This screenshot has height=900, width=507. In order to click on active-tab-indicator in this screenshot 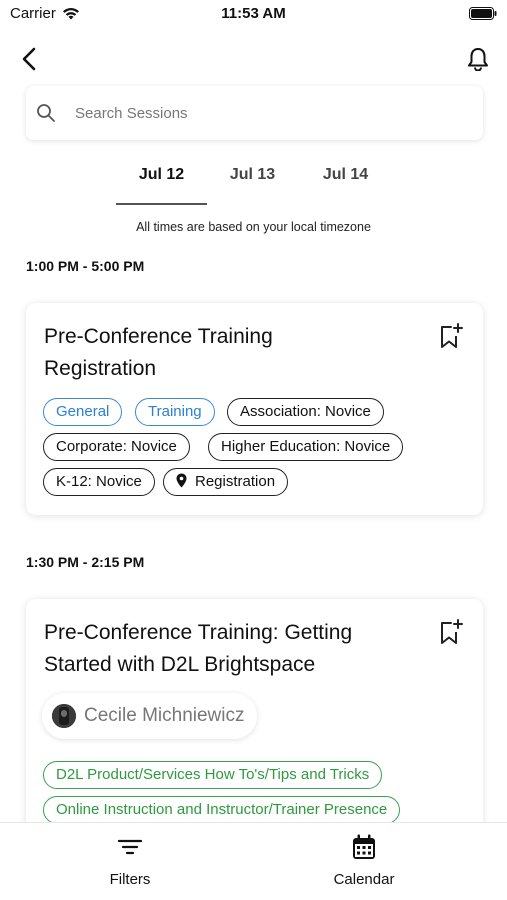, I will do `click(161, 204)`.